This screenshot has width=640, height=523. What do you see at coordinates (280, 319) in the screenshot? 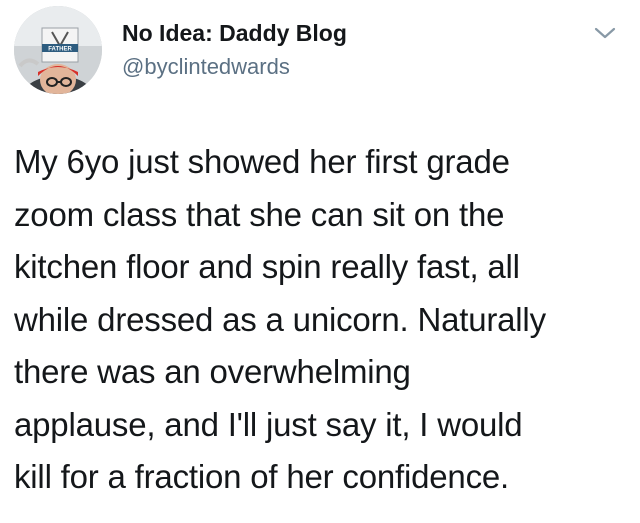
I see `tweet-line: while dressed as a unicorn. Naturally` at bounding box center [280, 319].